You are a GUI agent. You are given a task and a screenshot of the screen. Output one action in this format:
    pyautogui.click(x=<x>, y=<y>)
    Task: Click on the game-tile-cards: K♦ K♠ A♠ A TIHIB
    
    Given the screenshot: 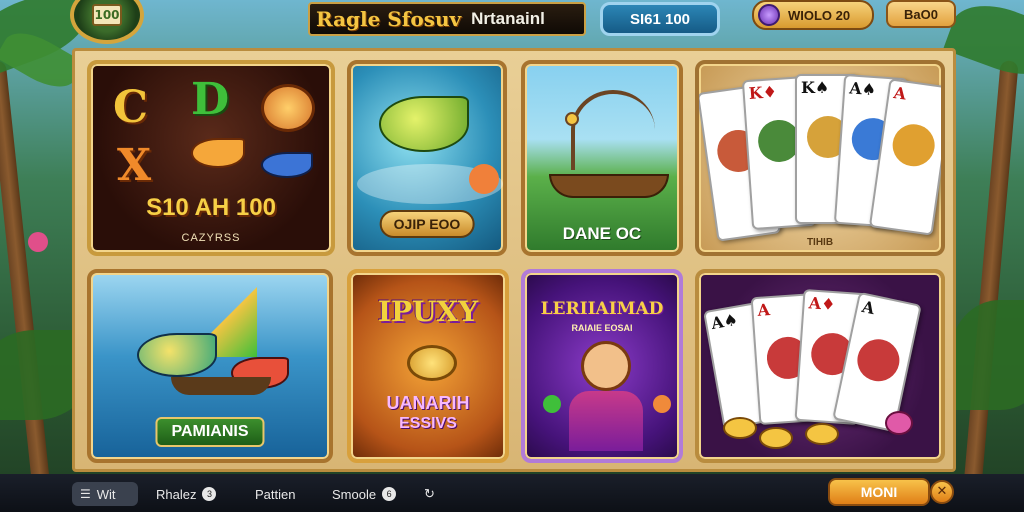 What is the action you would take?
    pyautogui.click(x=820, y=158)
    